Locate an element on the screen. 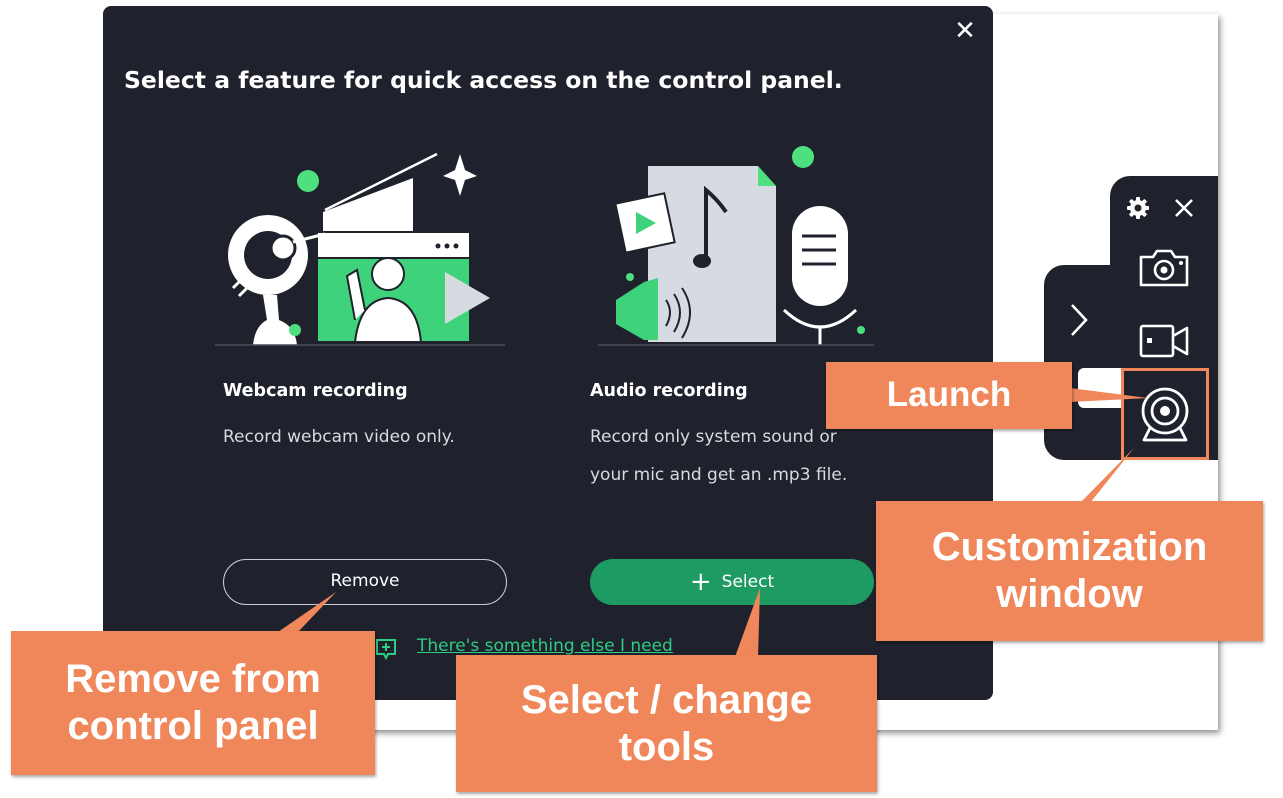  callout-launch: Launch is located at coordinates (949, 395).